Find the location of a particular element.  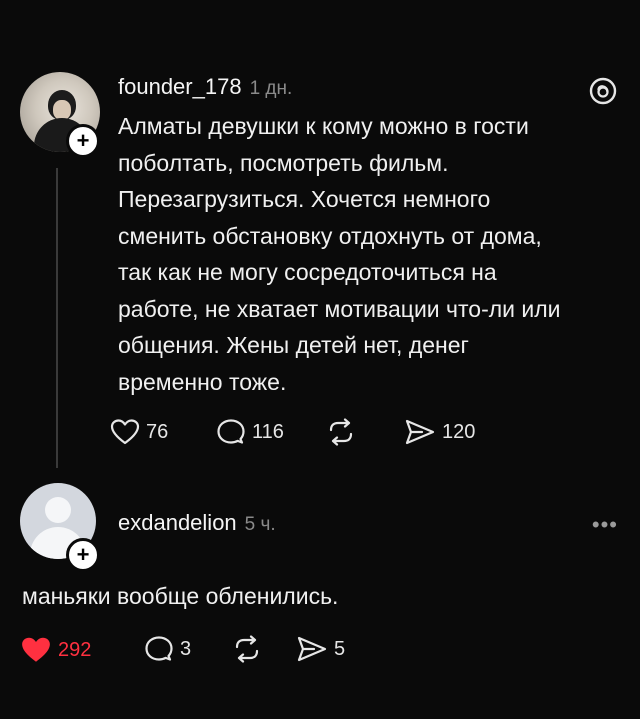

post-line: Перезагрузиться. Хочется немного is located at coordinates (304, 199).